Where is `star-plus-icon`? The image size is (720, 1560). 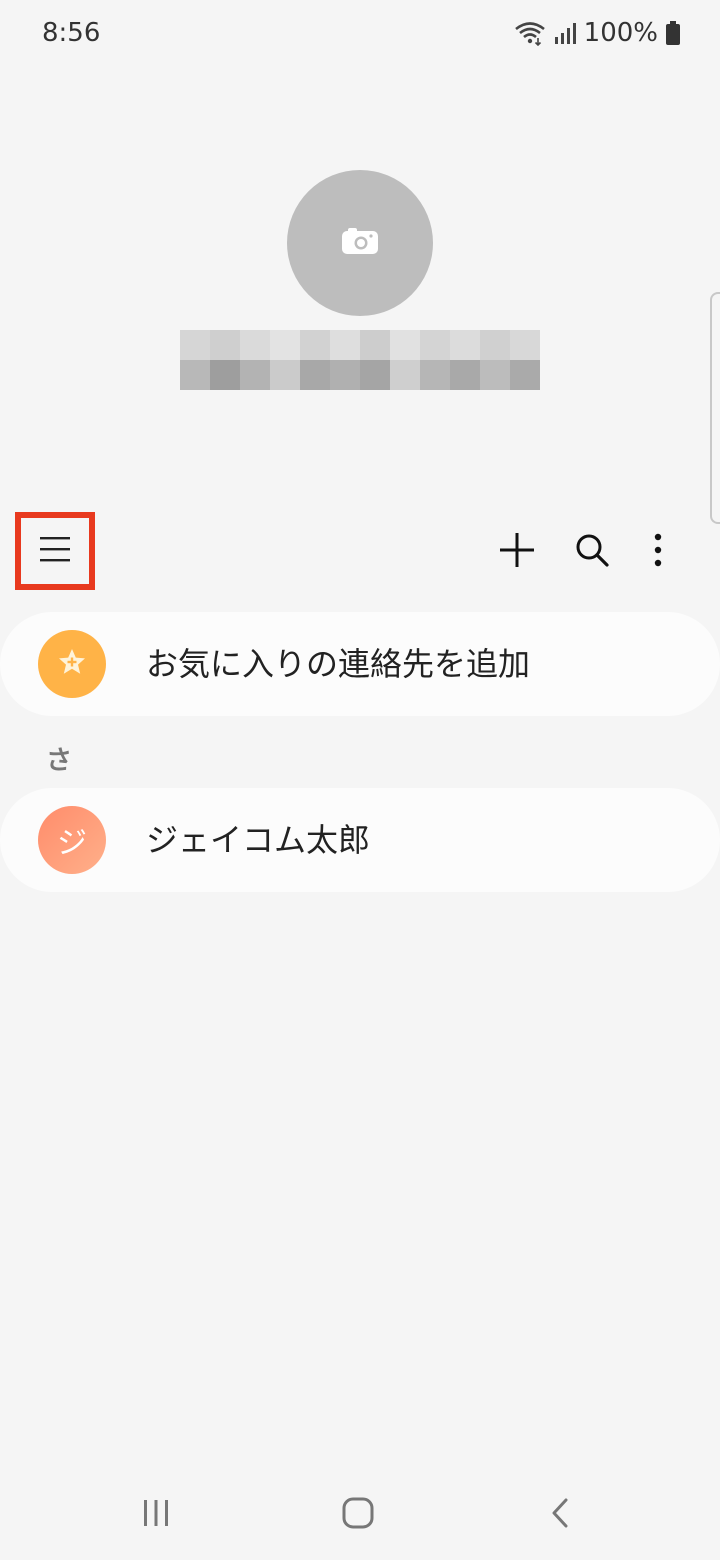
star-plus-icon is located at coordinates (72, 664).